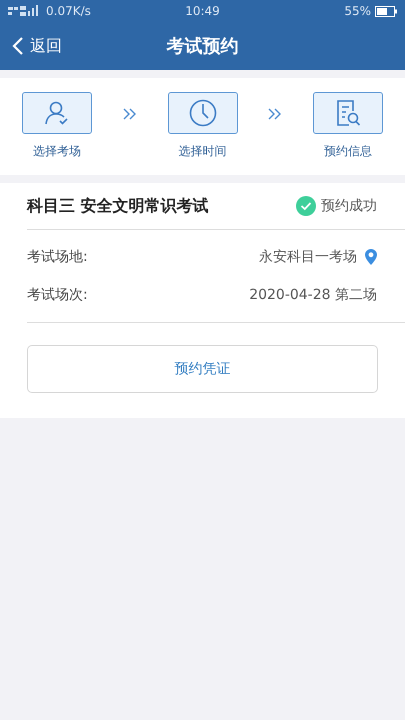 This screenshot has height=720, width=405. I want to click on battery-icon, so click(386, 11).